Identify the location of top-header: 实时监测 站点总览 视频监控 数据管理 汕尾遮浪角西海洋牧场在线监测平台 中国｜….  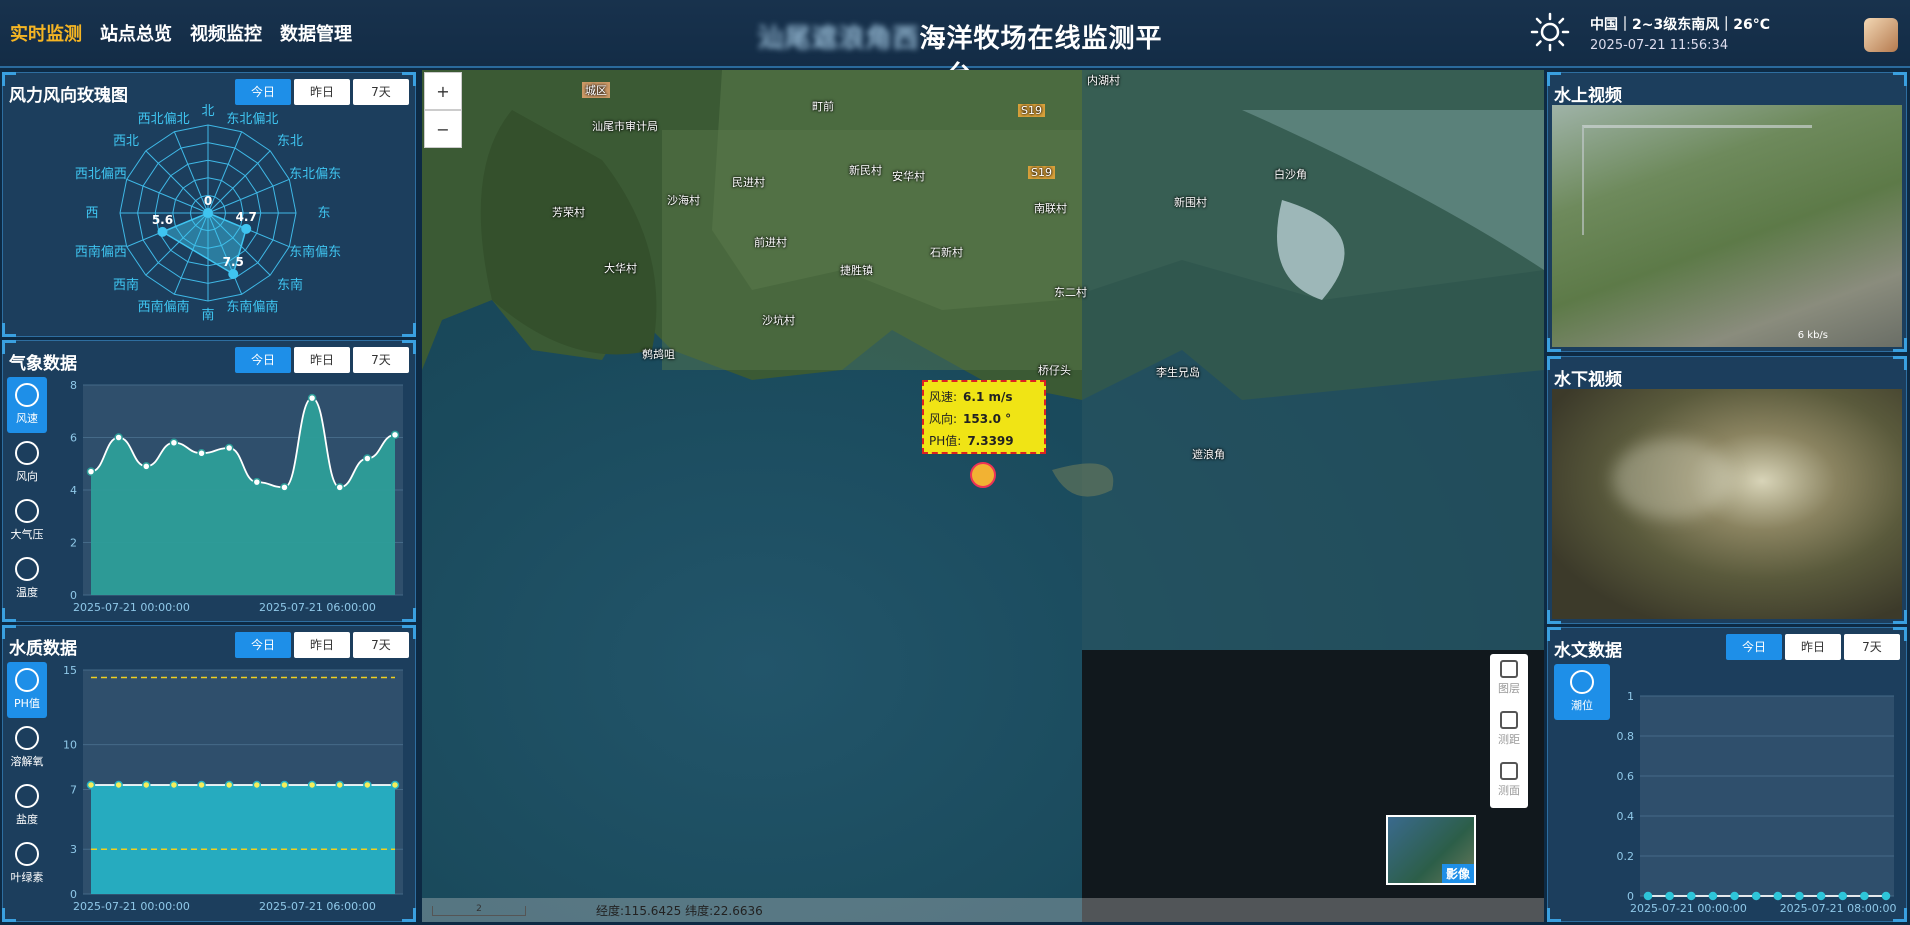
(955, 45).